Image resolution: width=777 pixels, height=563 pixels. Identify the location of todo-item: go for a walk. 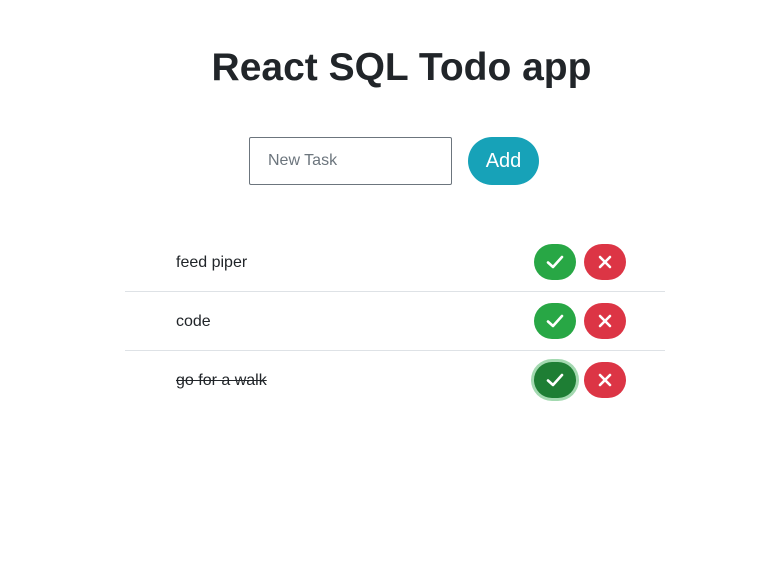
(395, 380).